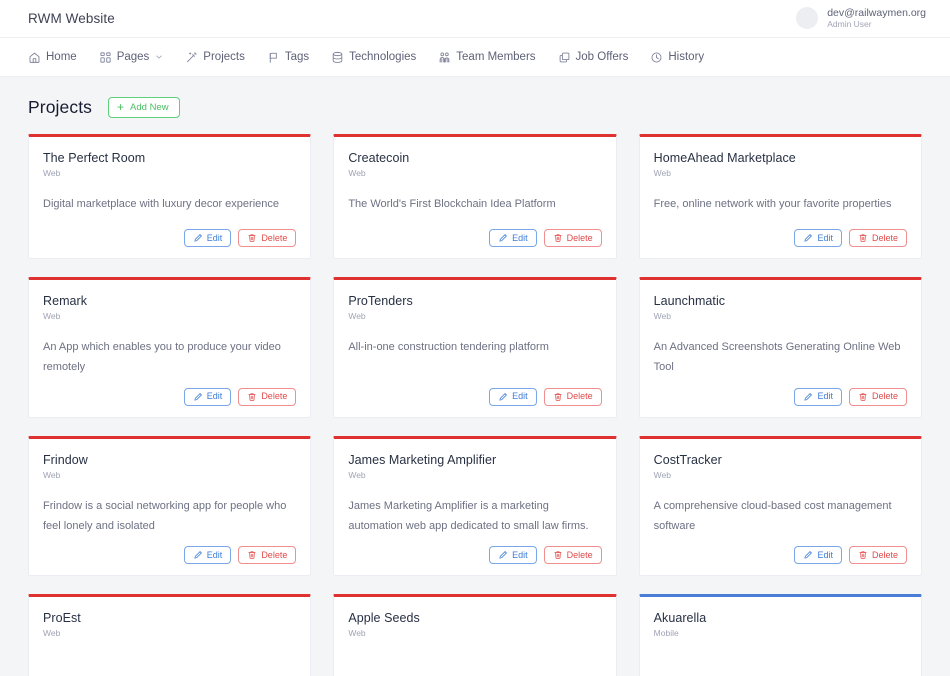 The width and height of the screenshot is (950, 676). Describe the element at coordinates (680, 618) in the screenshot. I see `project-title: Akuarella` at that location.